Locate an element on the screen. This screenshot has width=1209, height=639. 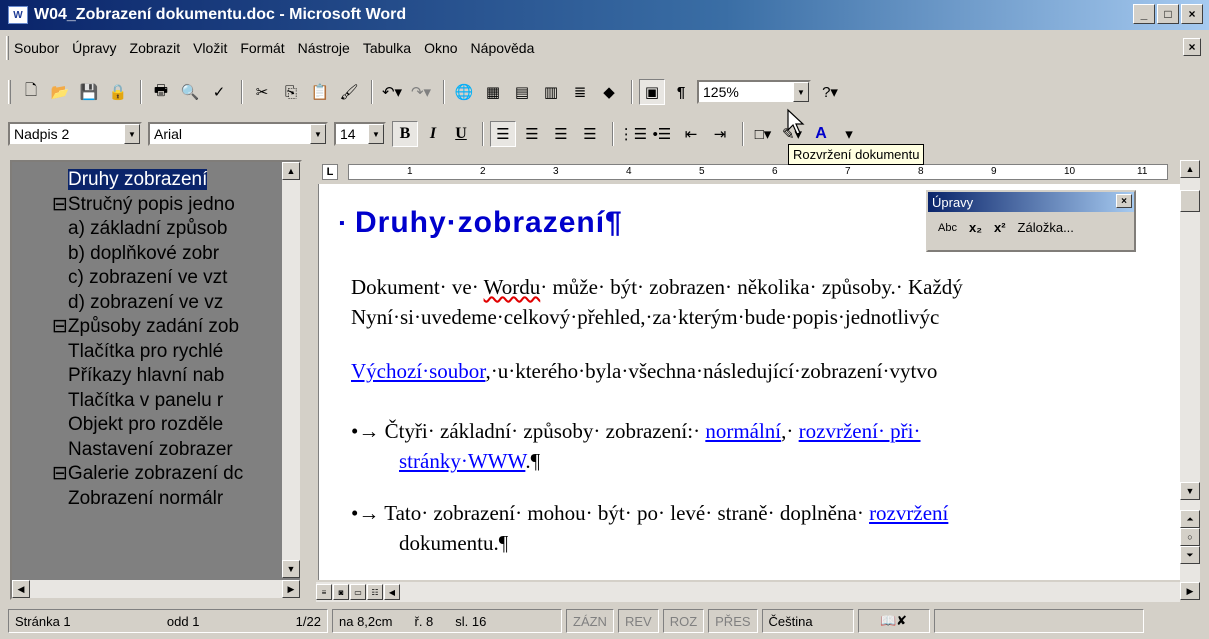
status-overtype: PŘES is located at coordinates (733, 621).